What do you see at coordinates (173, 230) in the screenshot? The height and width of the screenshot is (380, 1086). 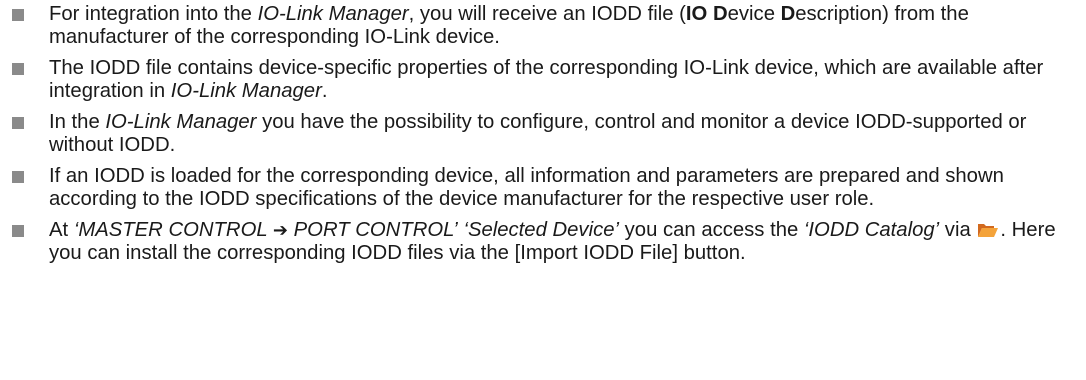 I see `menu-path: ‘MASTER CONTROL` at bounding box center [173, 230].